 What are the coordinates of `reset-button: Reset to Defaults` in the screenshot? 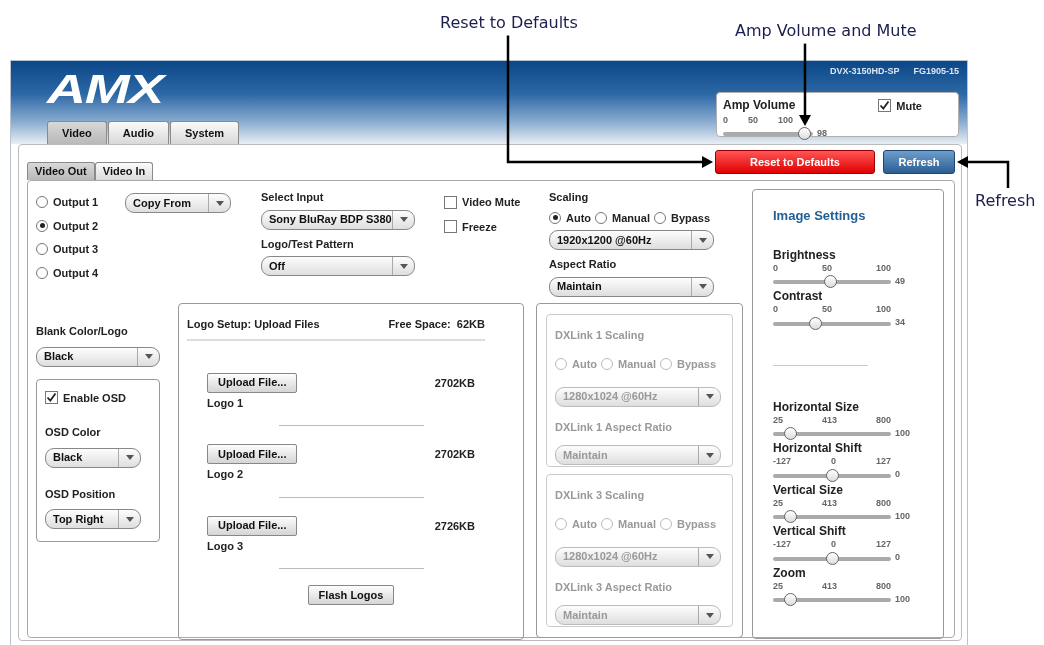 It's located at (795, 162).